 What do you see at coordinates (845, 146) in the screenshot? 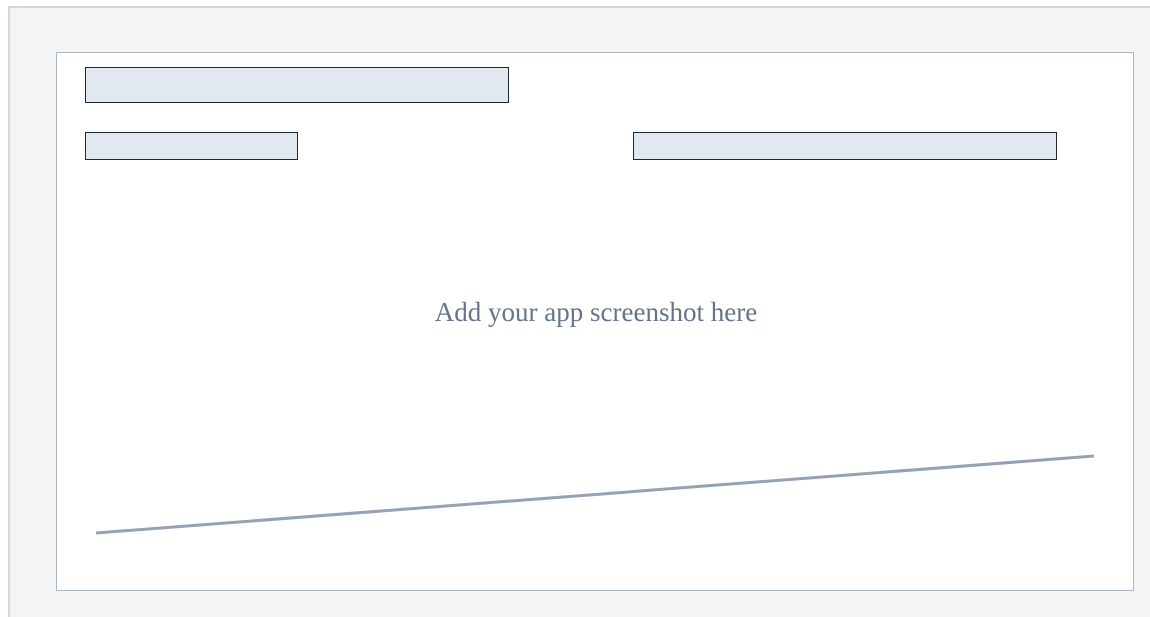
I see `right-placeholder-bar` at bounding box center [845, 146].